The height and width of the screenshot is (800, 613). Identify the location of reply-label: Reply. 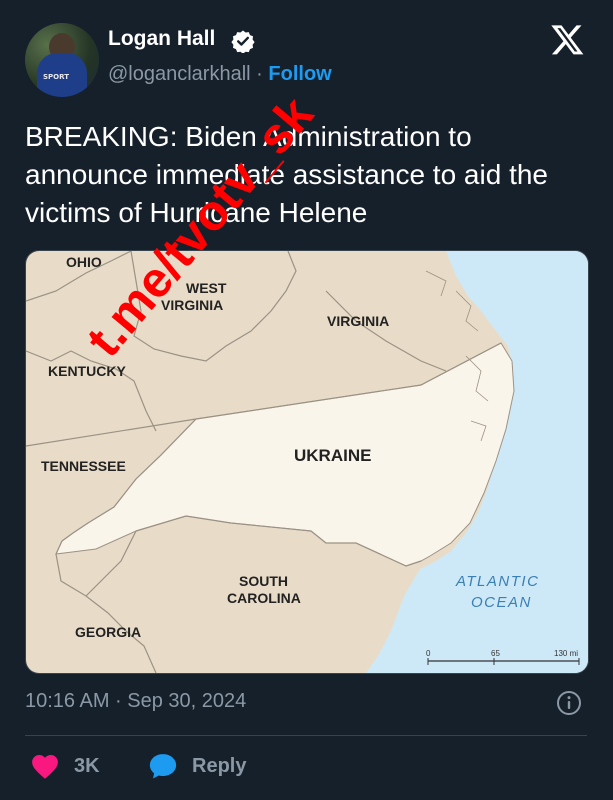
(219, 765).